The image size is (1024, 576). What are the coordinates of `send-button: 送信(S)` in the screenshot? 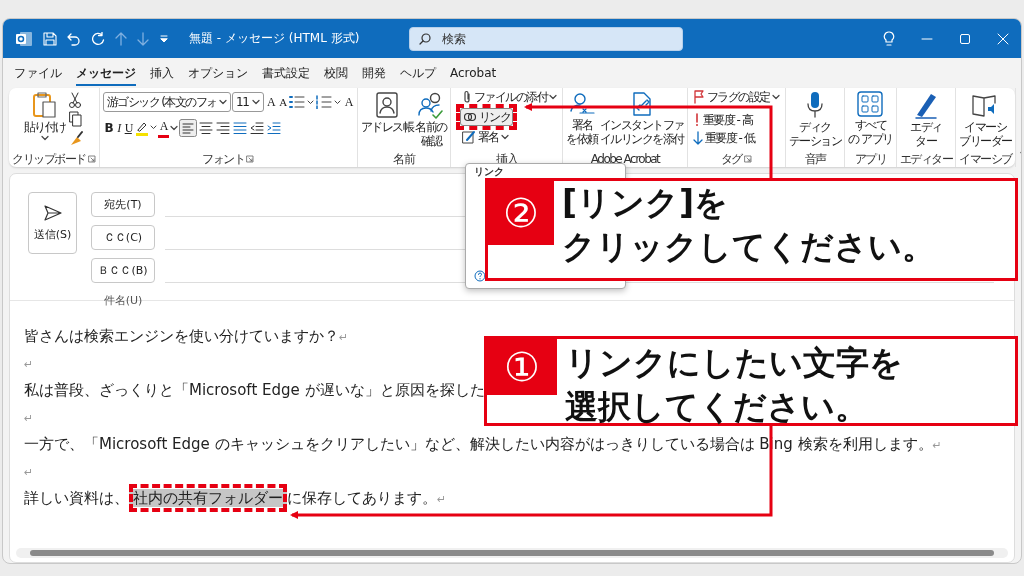 It's located at (52, 223).